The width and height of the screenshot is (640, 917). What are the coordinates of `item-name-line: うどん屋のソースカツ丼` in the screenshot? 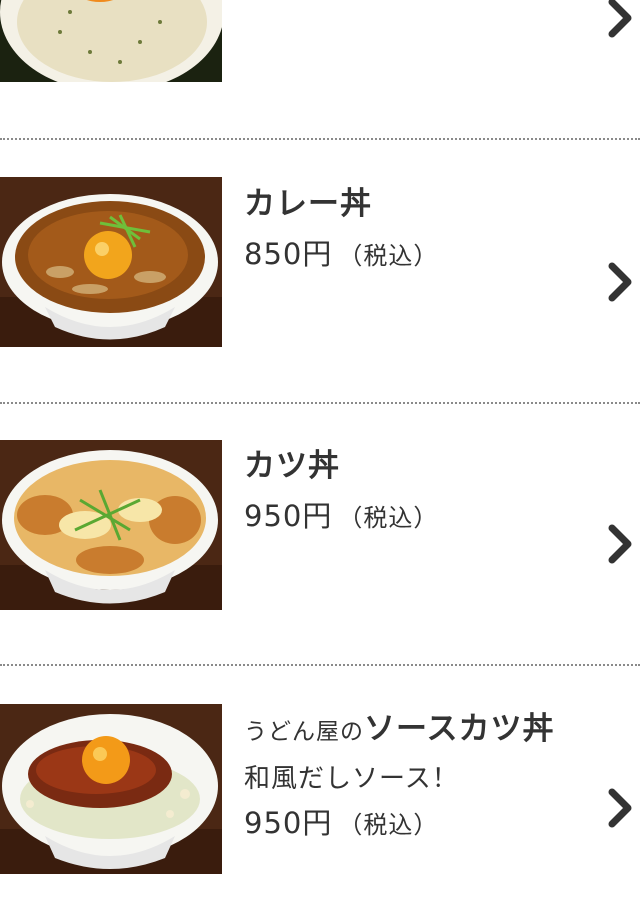 It's located at (399, 725).